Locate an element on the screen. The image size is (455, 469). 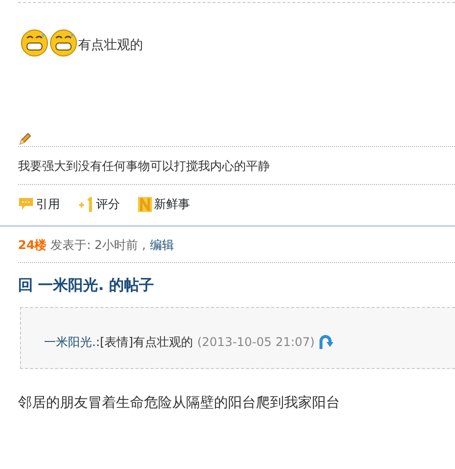
pencil-icon is located at coordinates (25, 139).